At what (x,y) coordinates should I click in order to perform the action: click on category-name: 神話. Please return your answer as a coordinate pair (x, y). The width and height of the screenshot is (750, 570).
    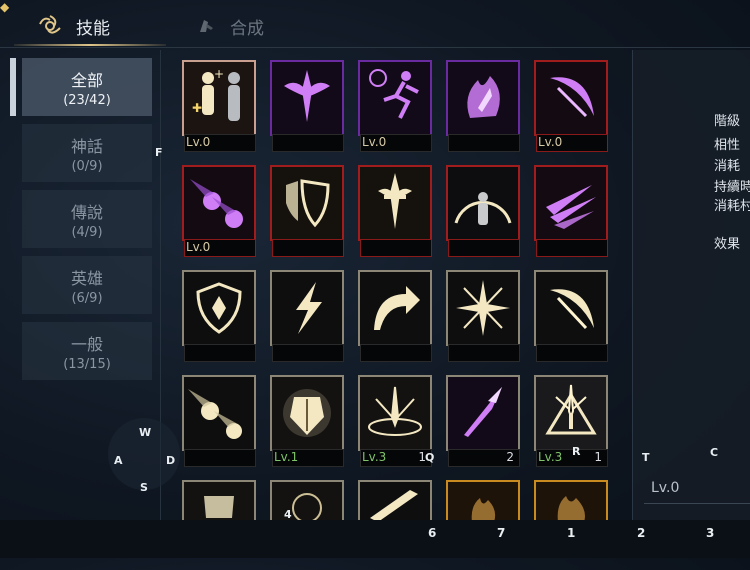
    Looking at the image, I should click on (86, 146).